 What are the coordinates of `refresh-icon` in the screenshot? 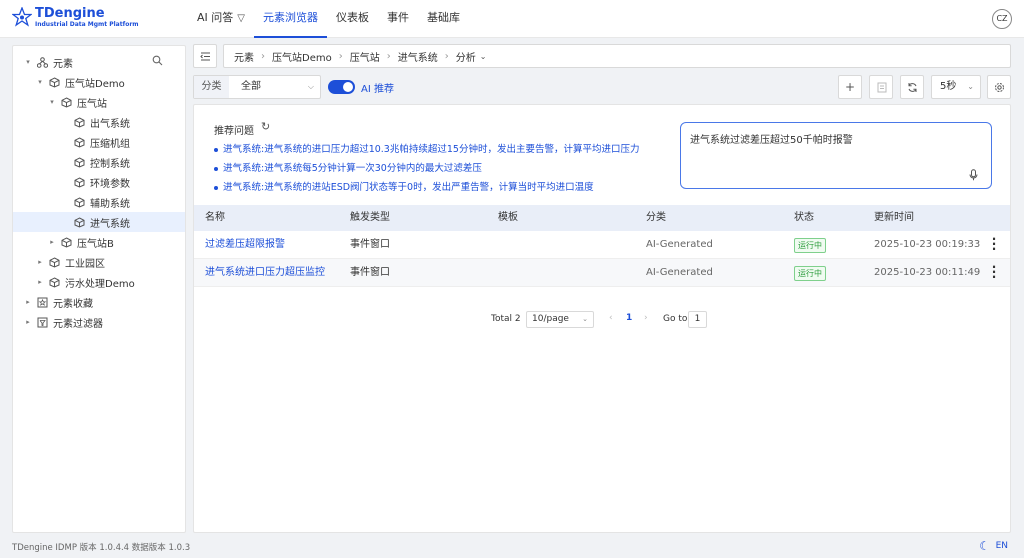 It's located at (912, 87).